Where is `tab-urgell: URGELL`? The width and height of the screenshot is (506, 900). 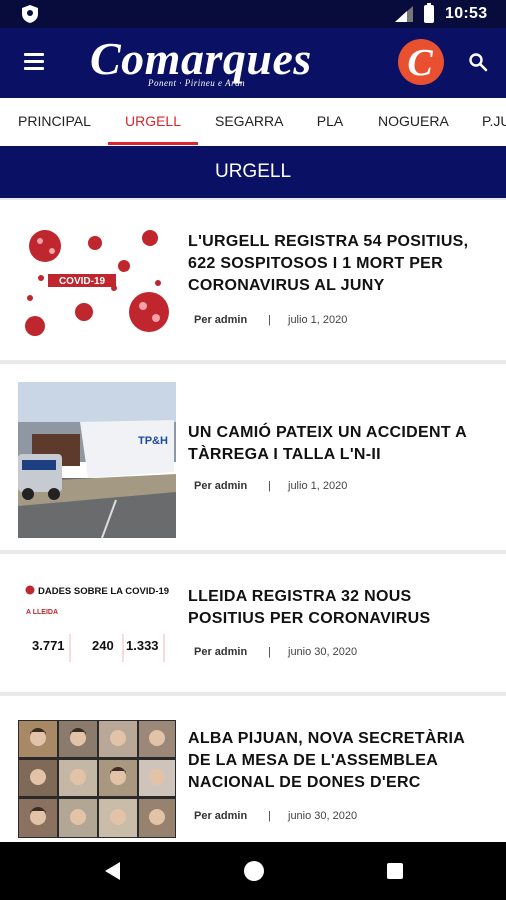 tab-urgell: URGELL is located at coordinates (153, 122).